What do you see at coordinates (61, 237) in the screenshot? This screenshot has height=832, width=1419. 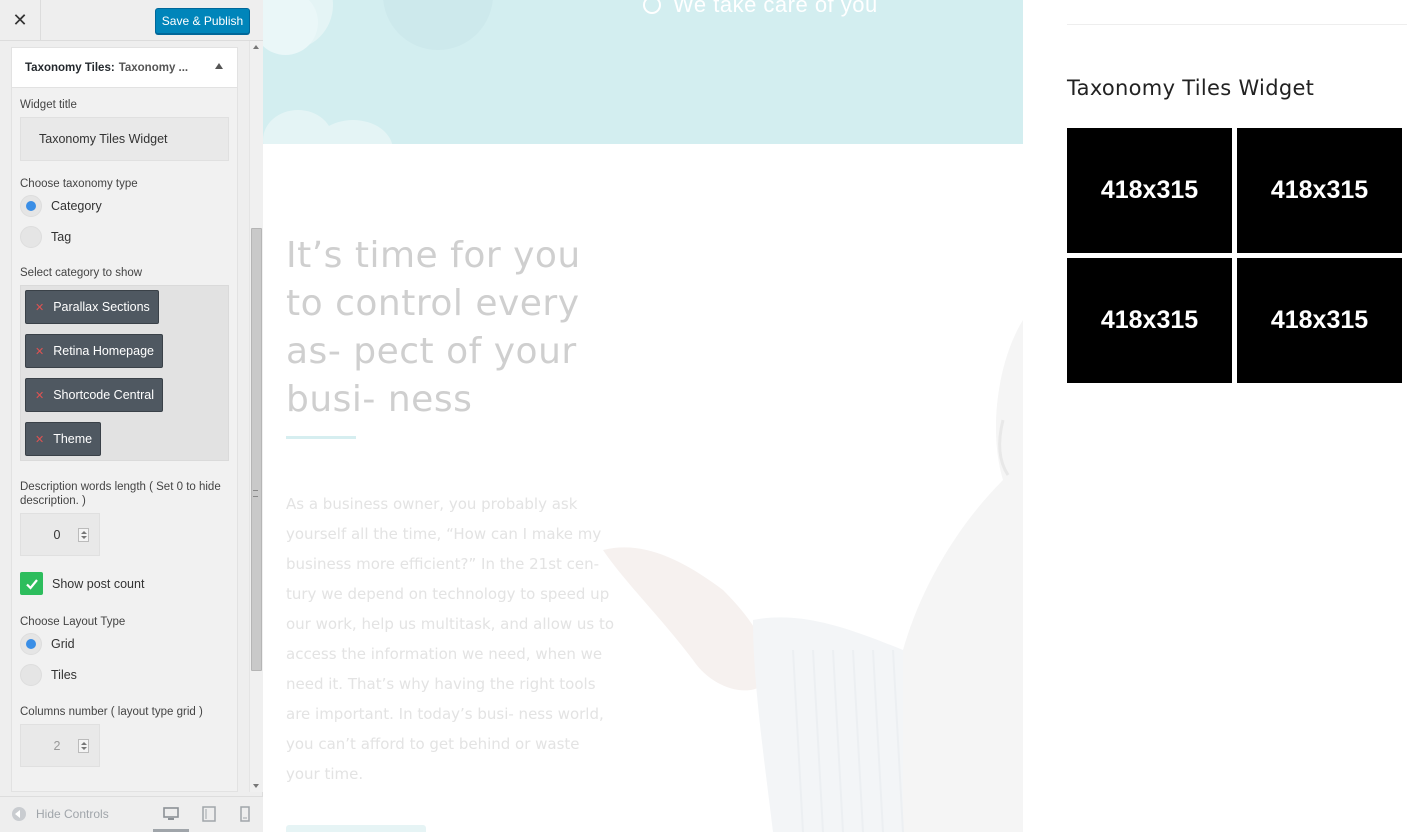 I see `radio-tag-label: Tag` at bounding box center [61, 237].